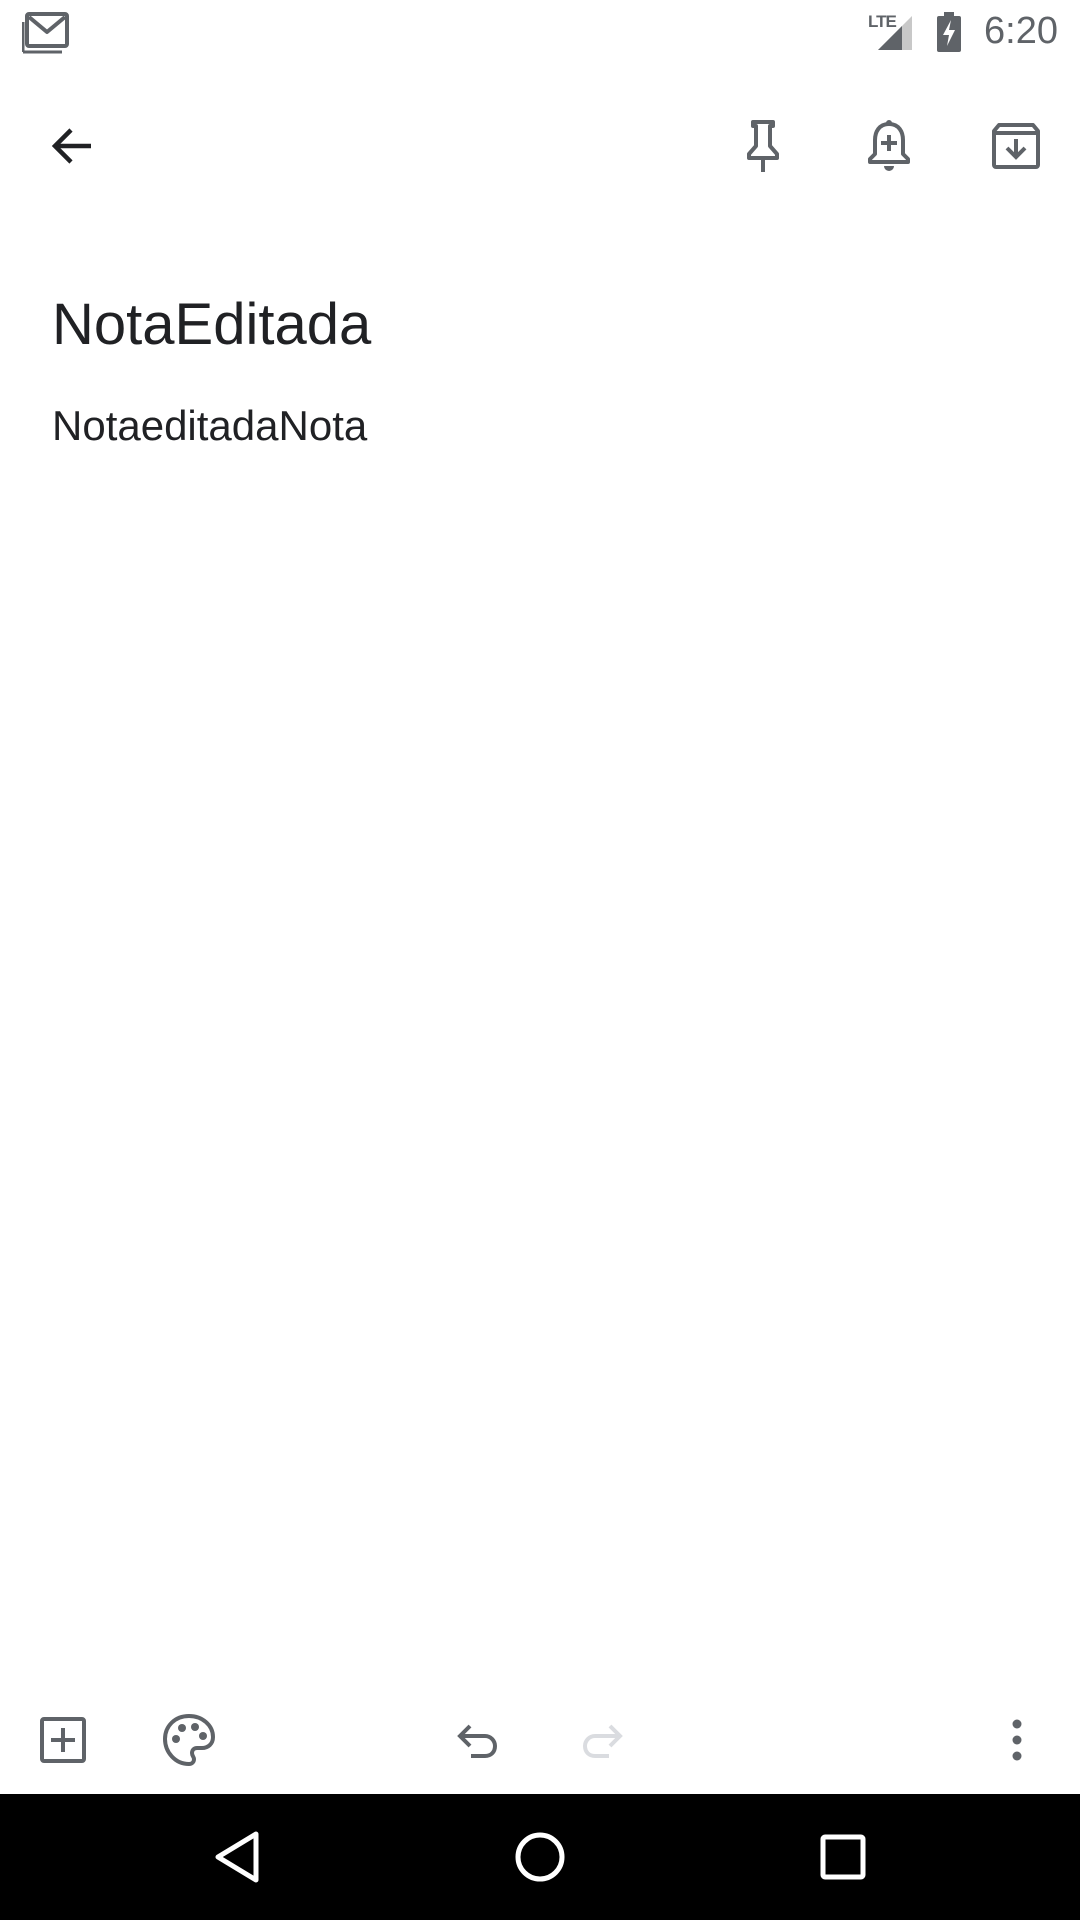 The image size is (1080, 1920). I want to click on back-arrow-icon, so click(71, 146).